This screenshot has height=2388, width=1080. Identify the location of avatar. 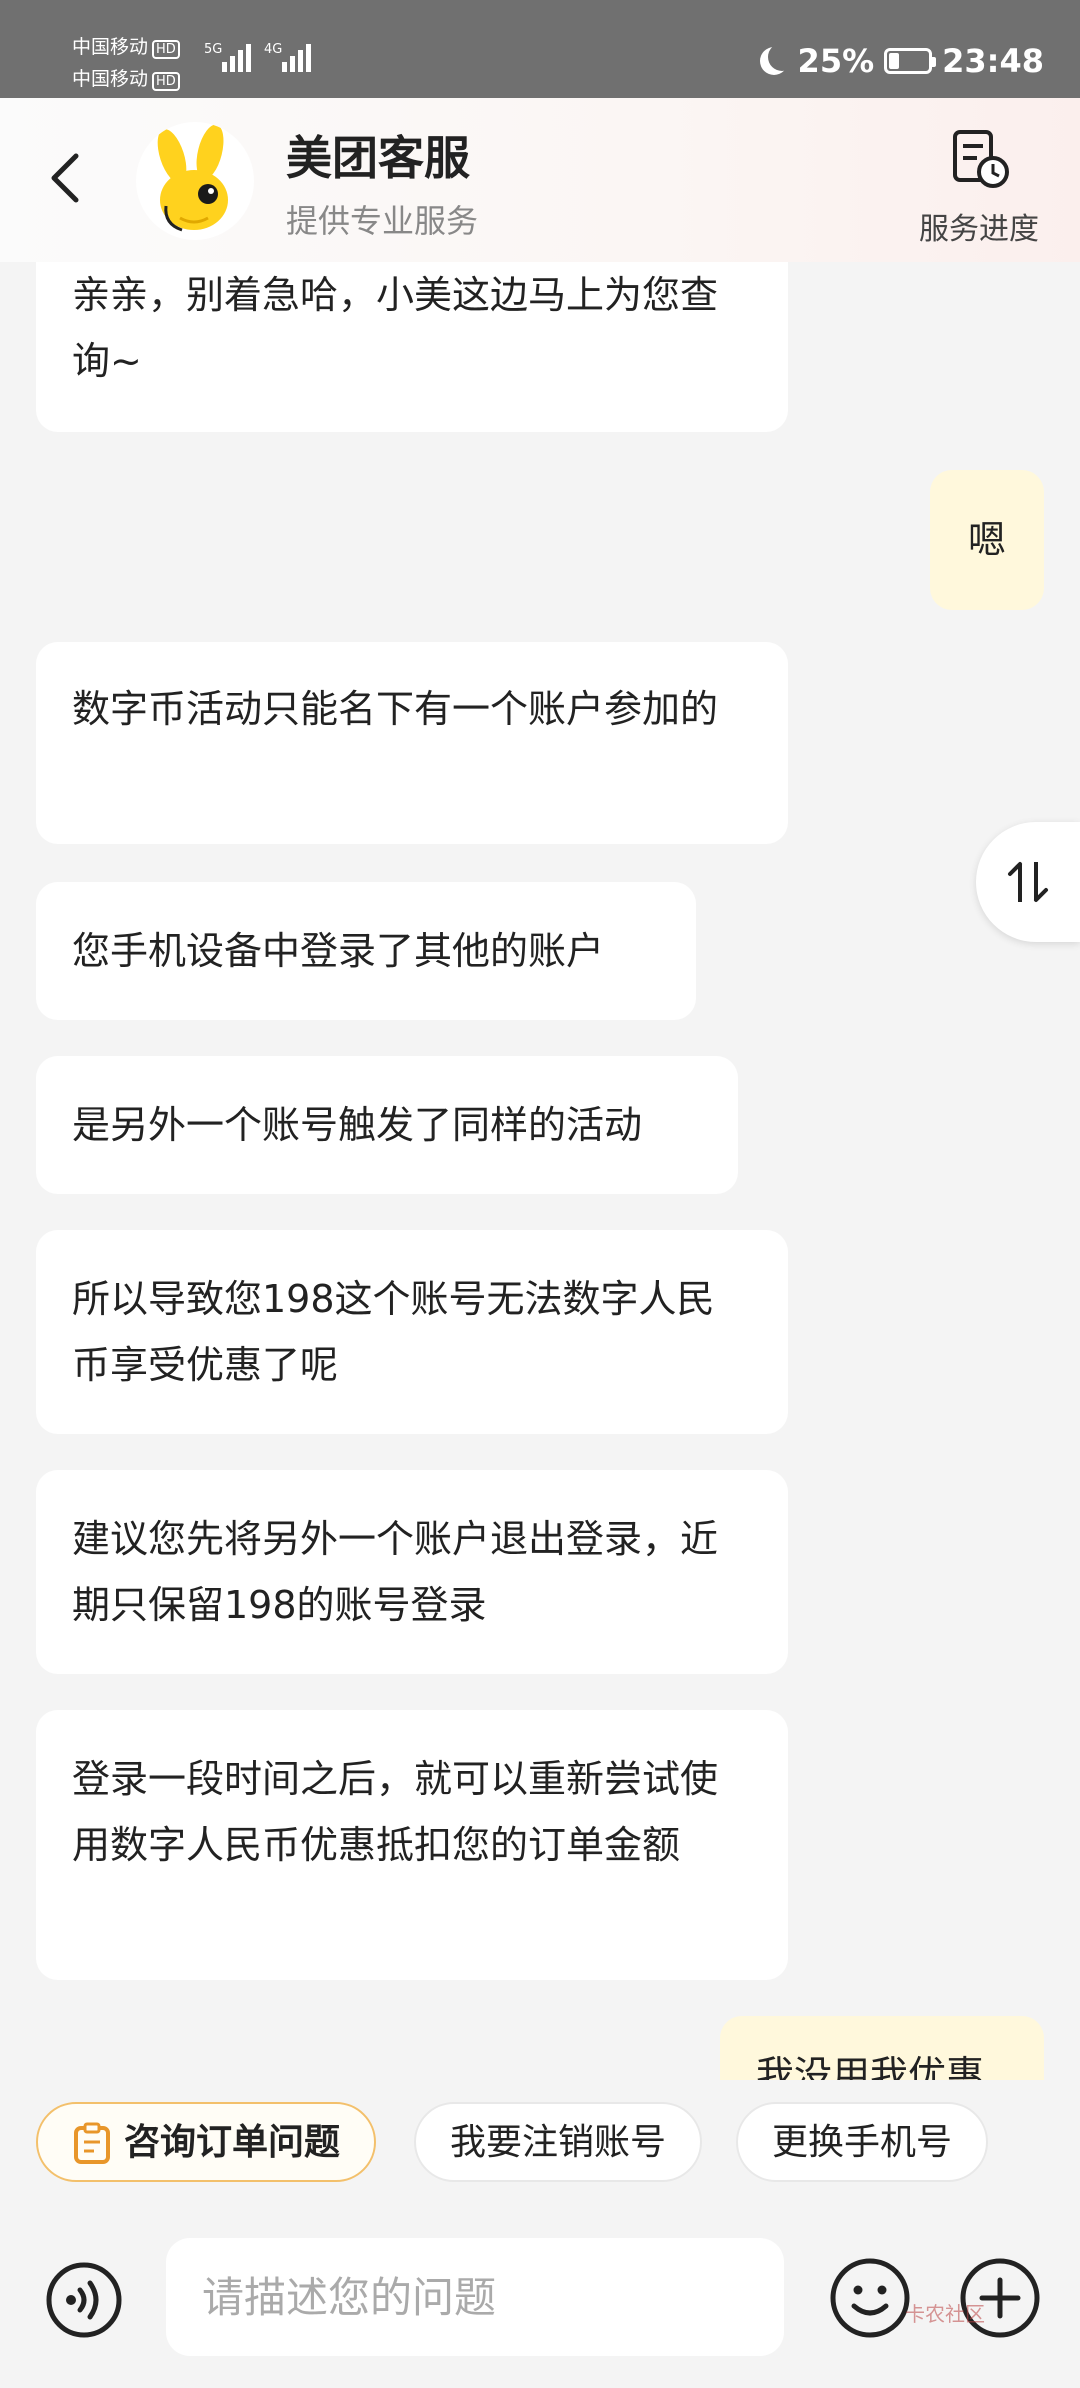
(195, 181).